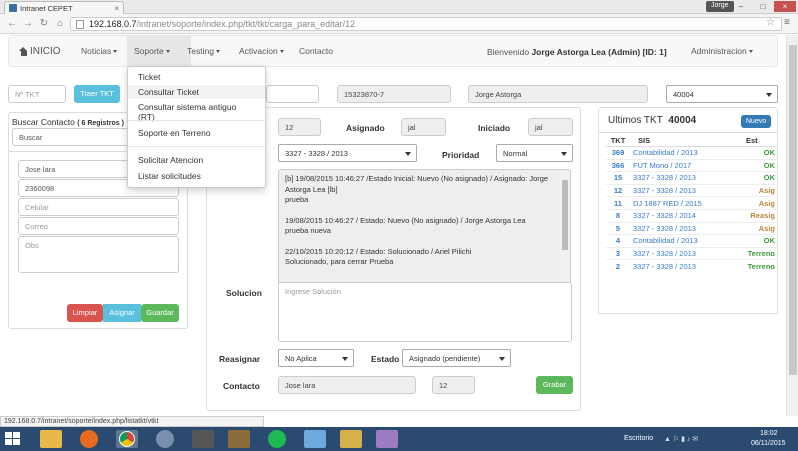 This screenshot has height=451, width=798. Describe the element at coordinates (394, 94) in the screenshot. I see `rut-field: 15323870-7` at that location.